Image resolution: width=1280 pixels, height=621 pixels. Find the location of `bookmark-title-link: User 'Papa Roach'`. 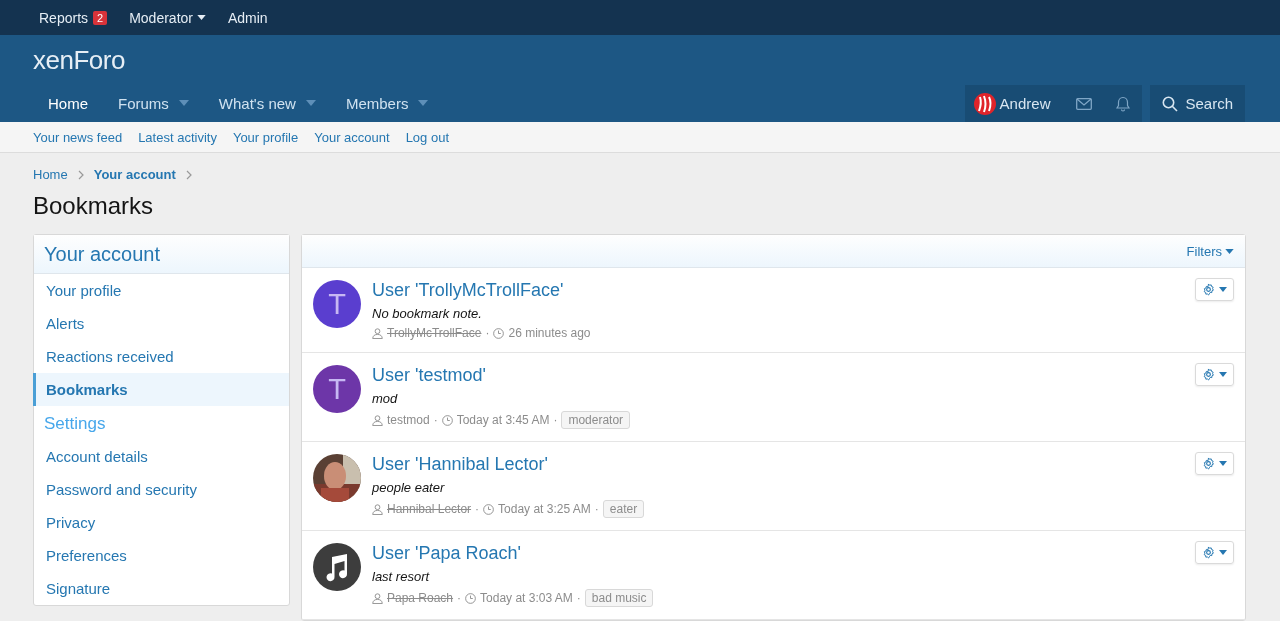

bookmark-title-link: User 'Papa Roach' is located at coordinates (778, 553).